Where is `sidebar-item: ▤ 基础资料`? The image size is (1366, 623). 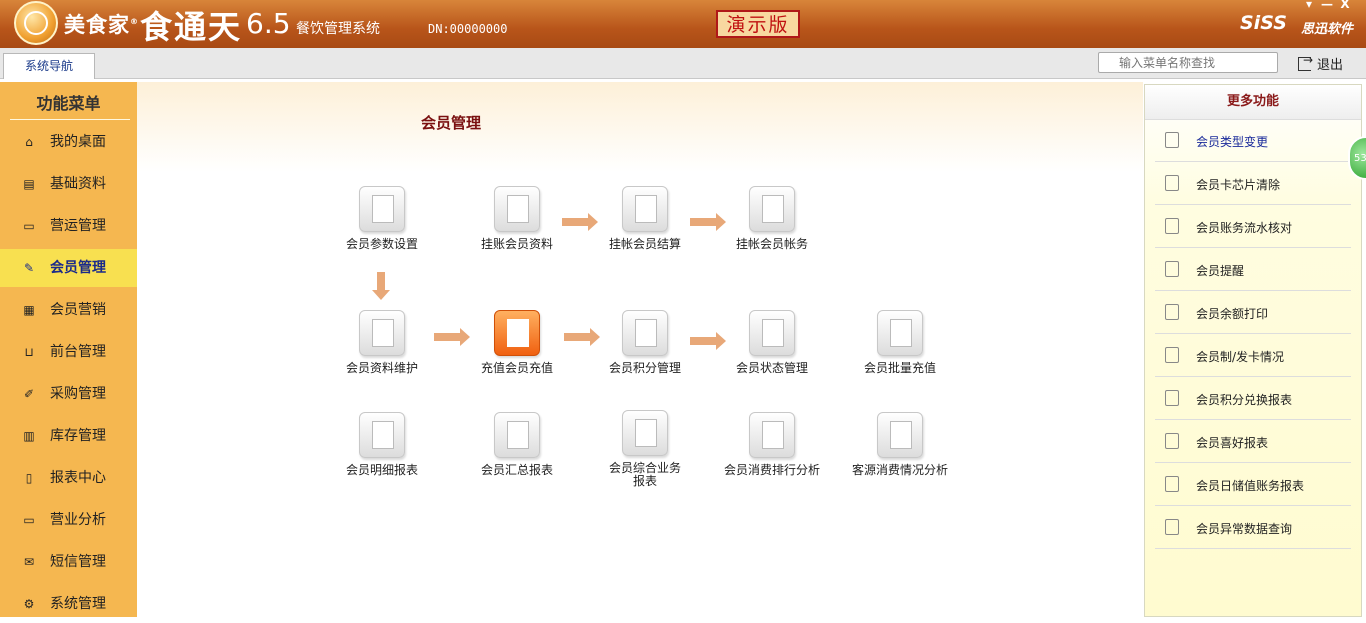
sidebar-item: ▤ 基础资料 is located at coordinates (68, 184).